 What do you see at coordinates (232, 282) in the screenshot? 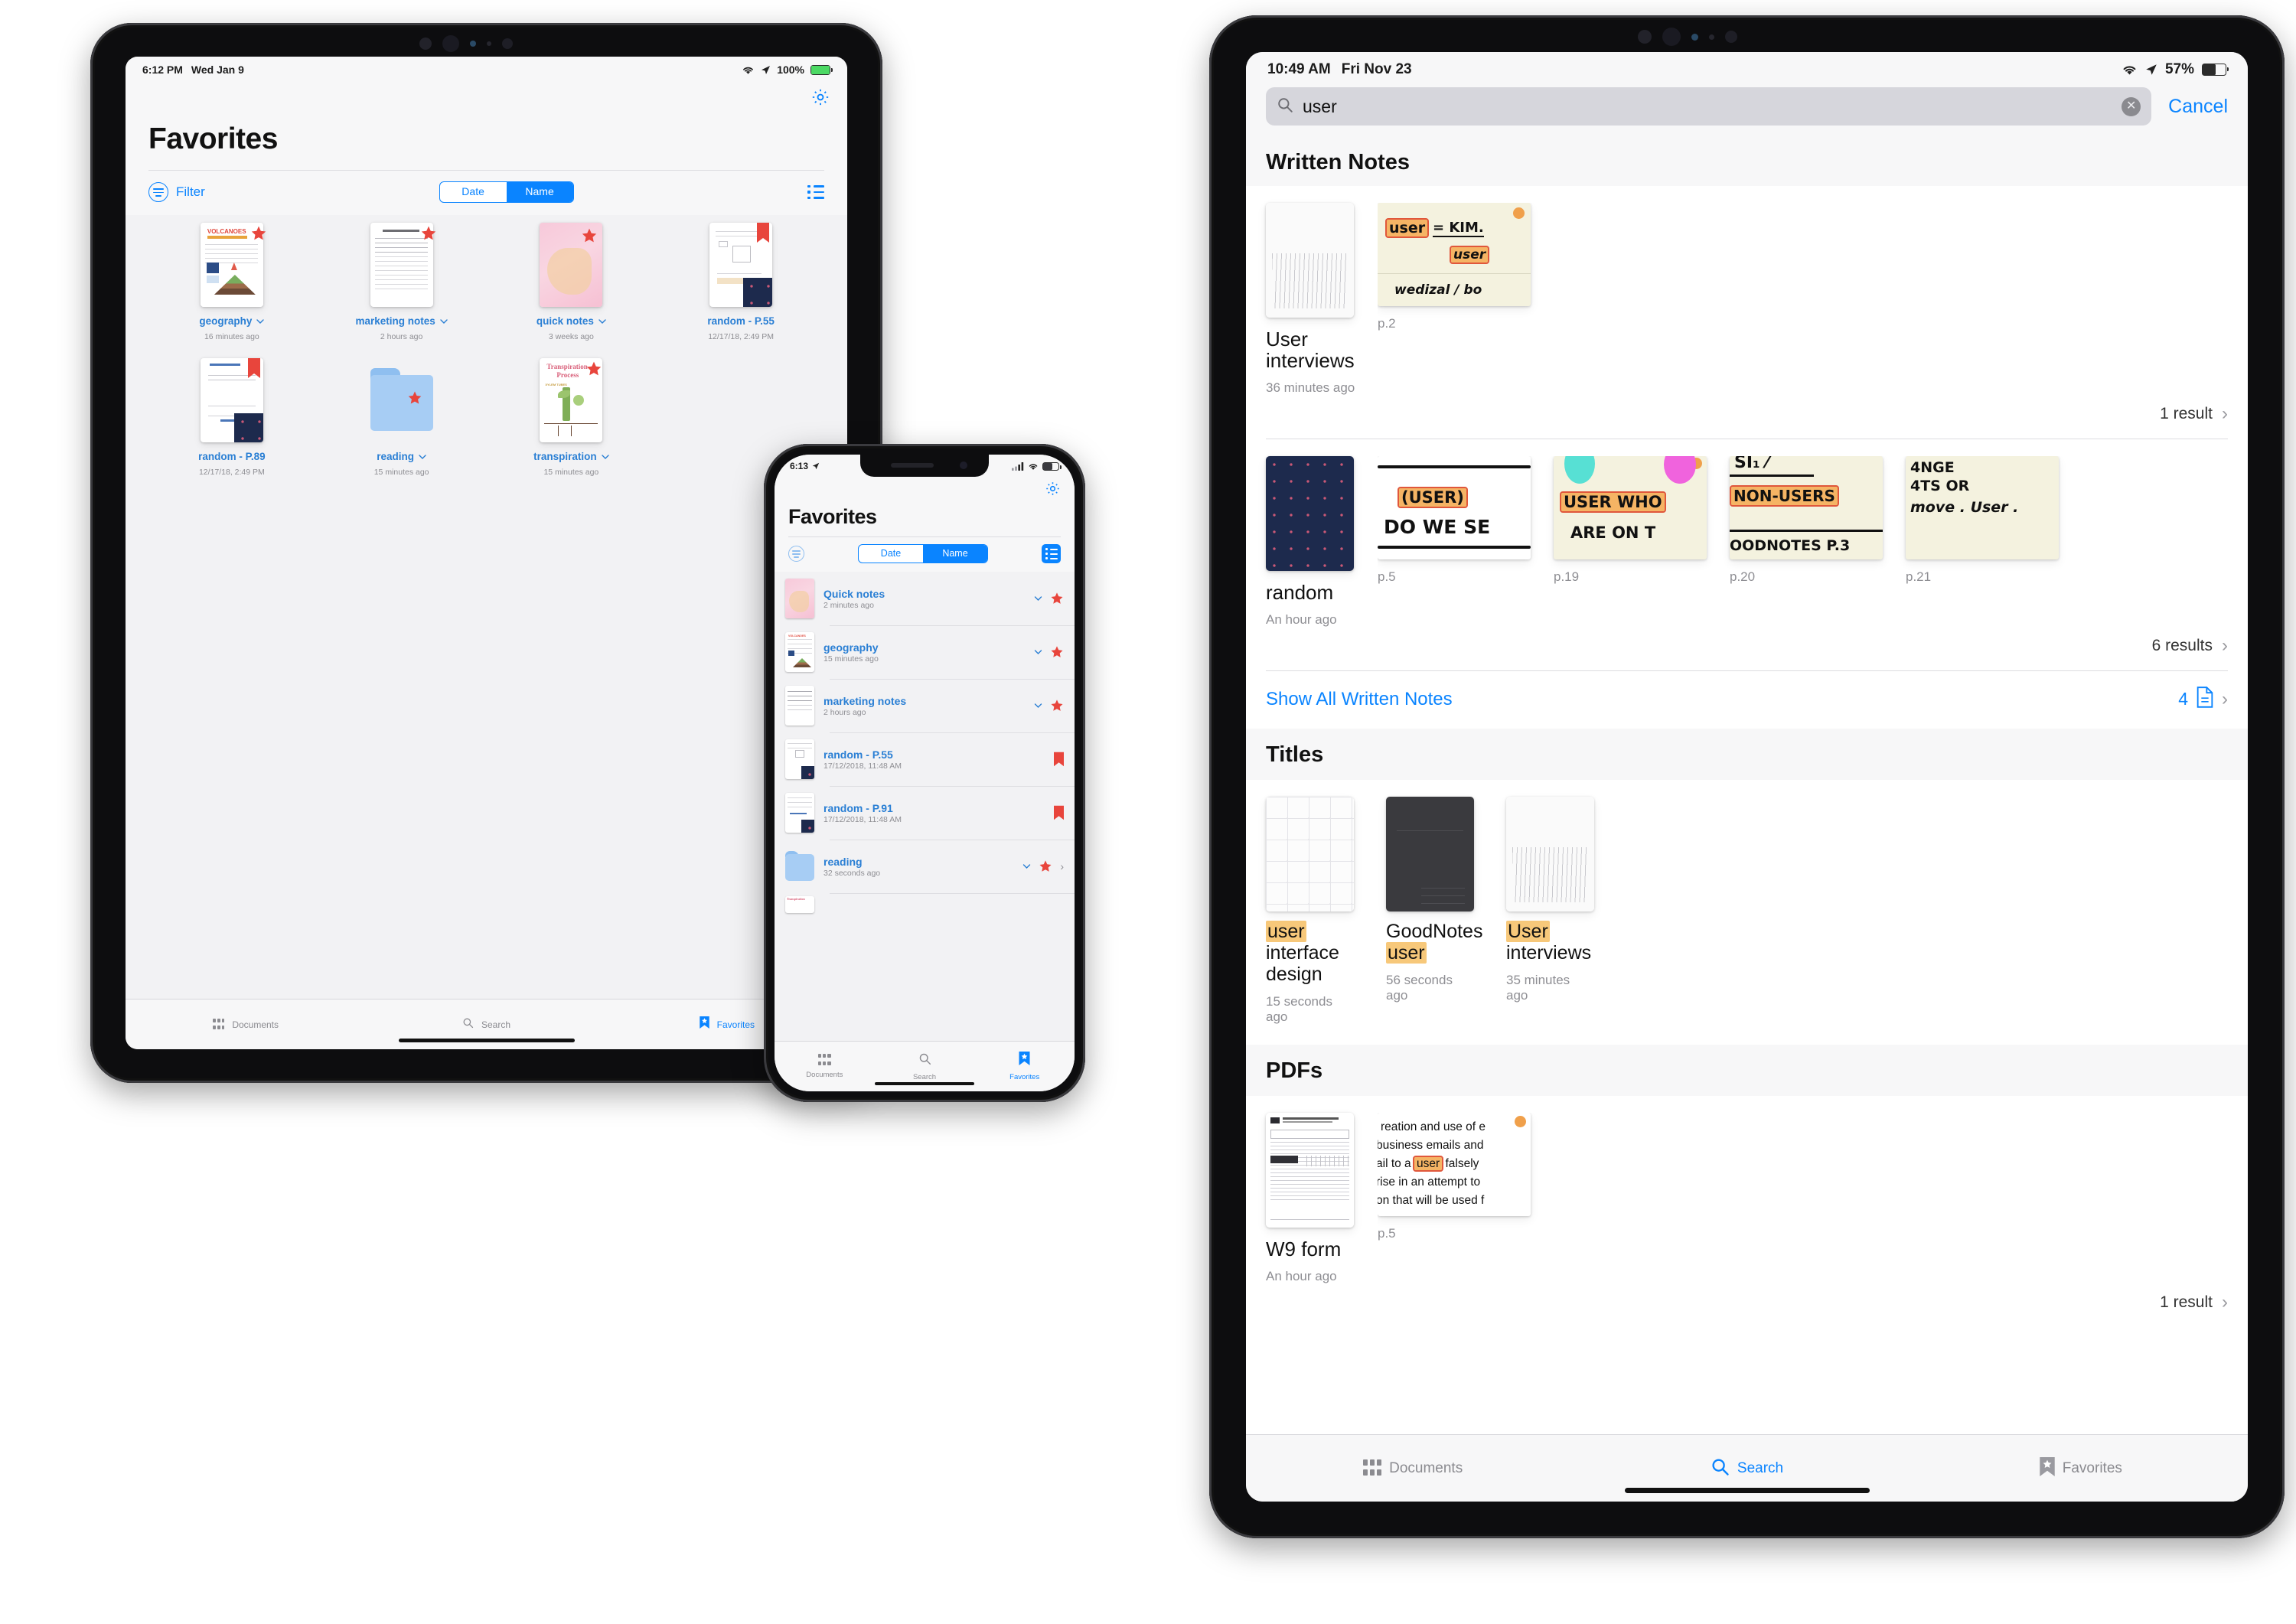
I see `document-cell: VOLCANOES geography 16 minutes ago` at bounding box center [232, 282].